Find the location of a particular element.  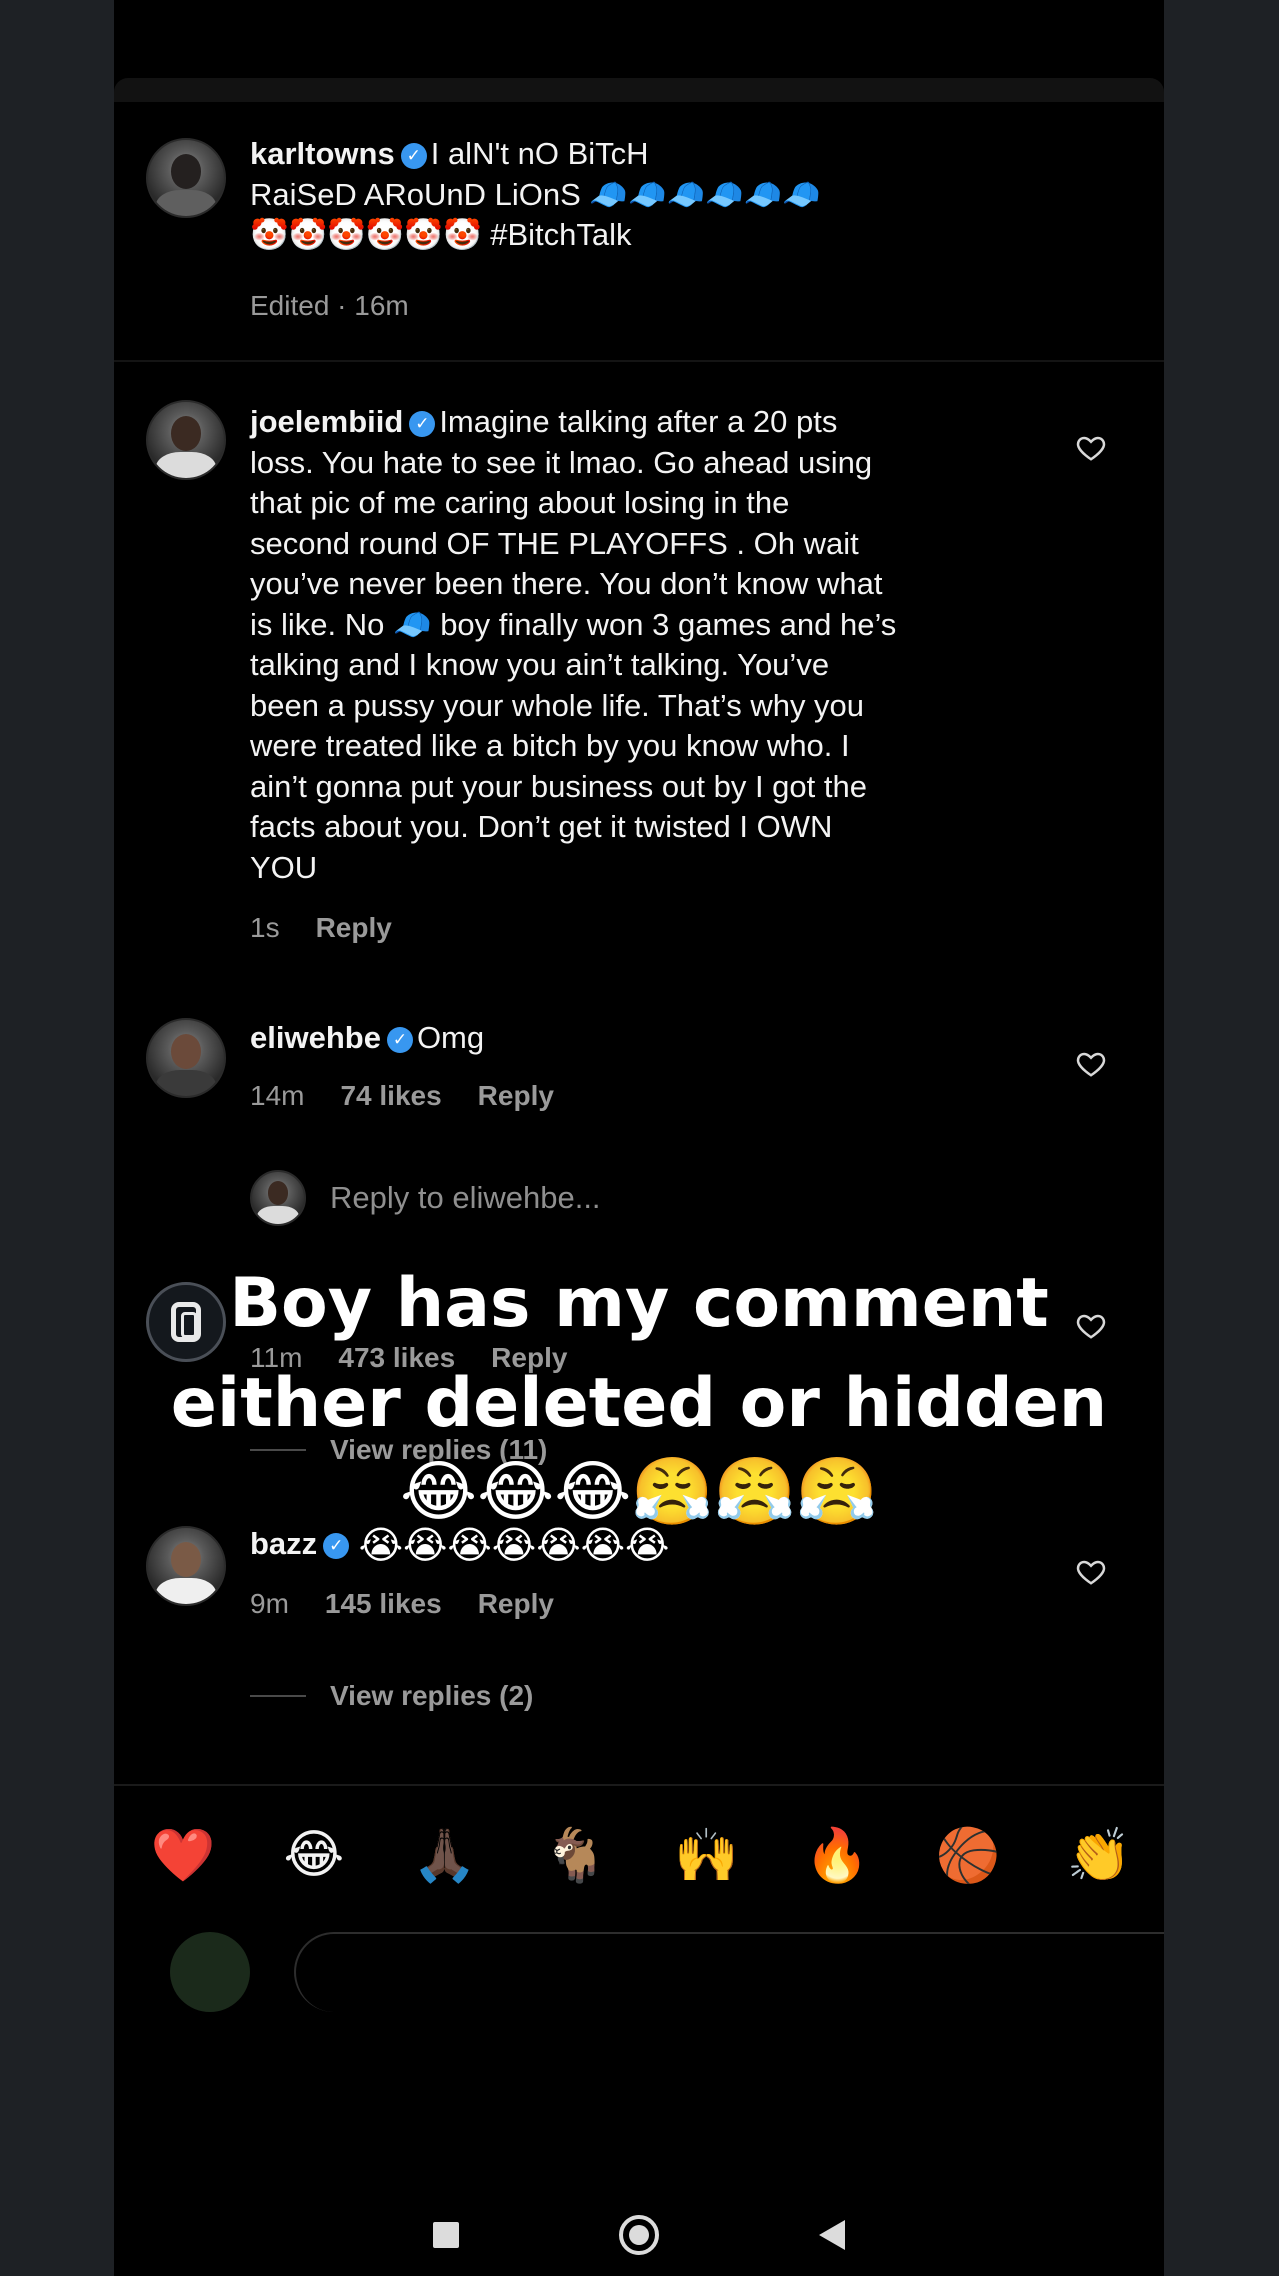

bazz-meta: 9m 145 likes Reply is located at coordinates (402, 1604).